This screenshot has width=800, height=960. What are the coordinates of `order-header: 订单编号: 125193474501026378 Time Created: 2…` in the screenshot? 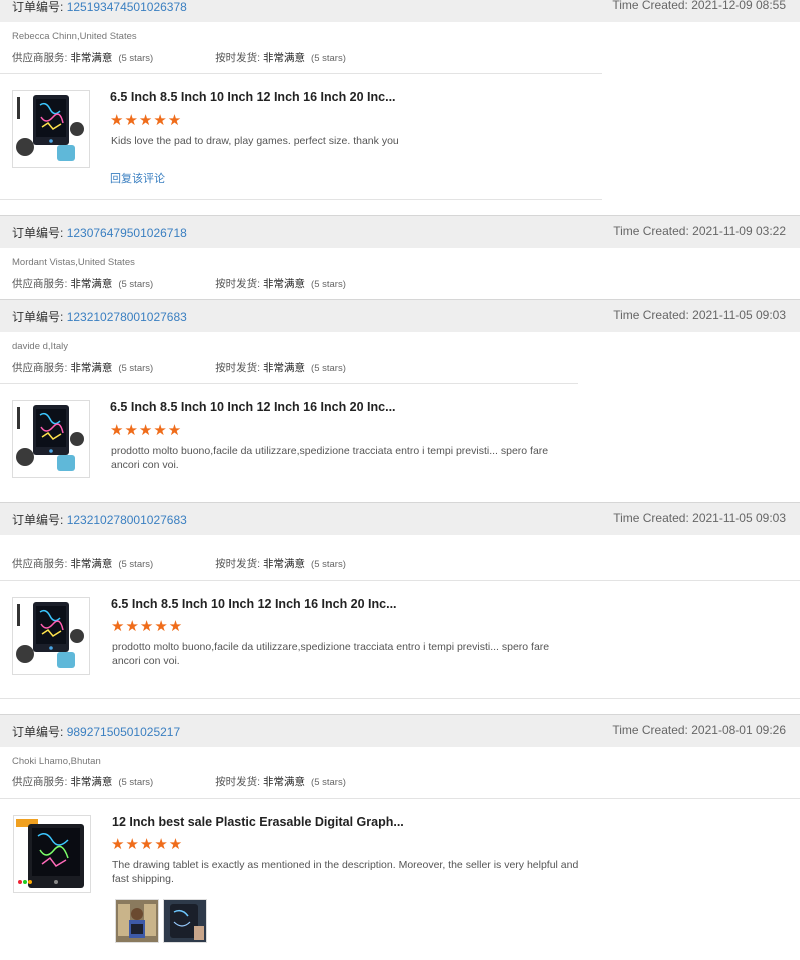 It's located at (400, 11).